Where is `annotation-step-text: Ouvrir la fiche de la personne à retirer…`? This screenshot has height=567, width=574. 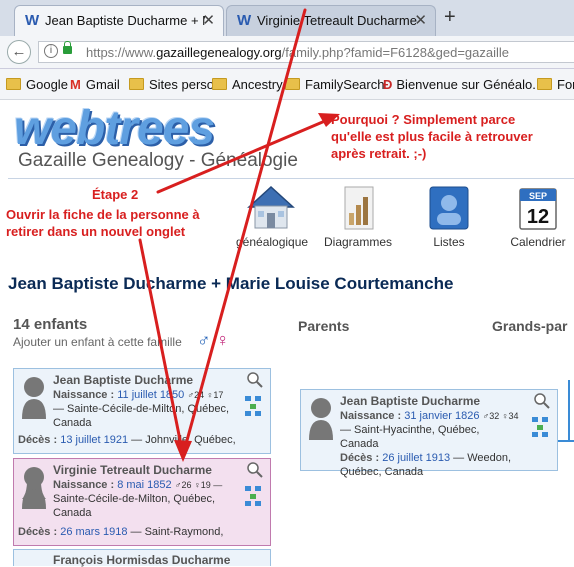 annotation-step-text: Ouvrir la fiche de la personne à retirer… is located at coordinates (103, 223).